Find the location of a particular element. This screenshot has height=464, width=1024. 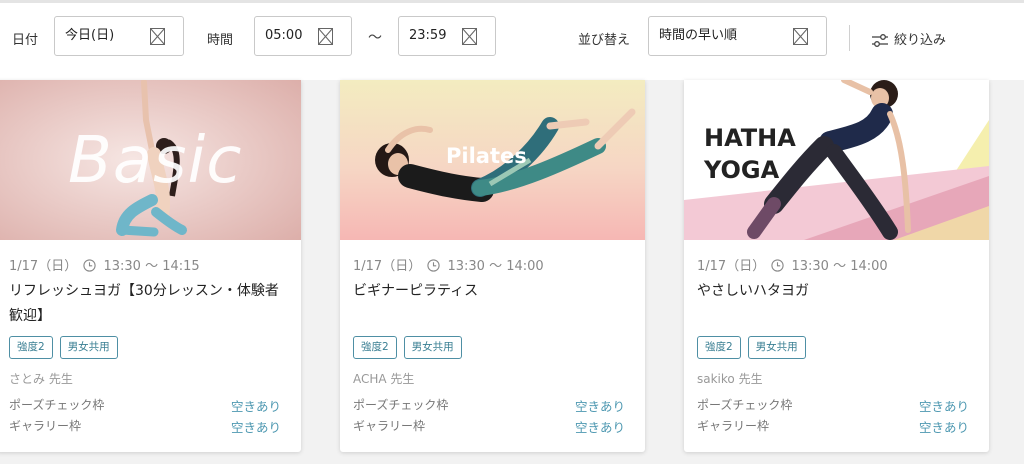

teacher-name: sakiko 先生 is located at coordinates (730, 379).